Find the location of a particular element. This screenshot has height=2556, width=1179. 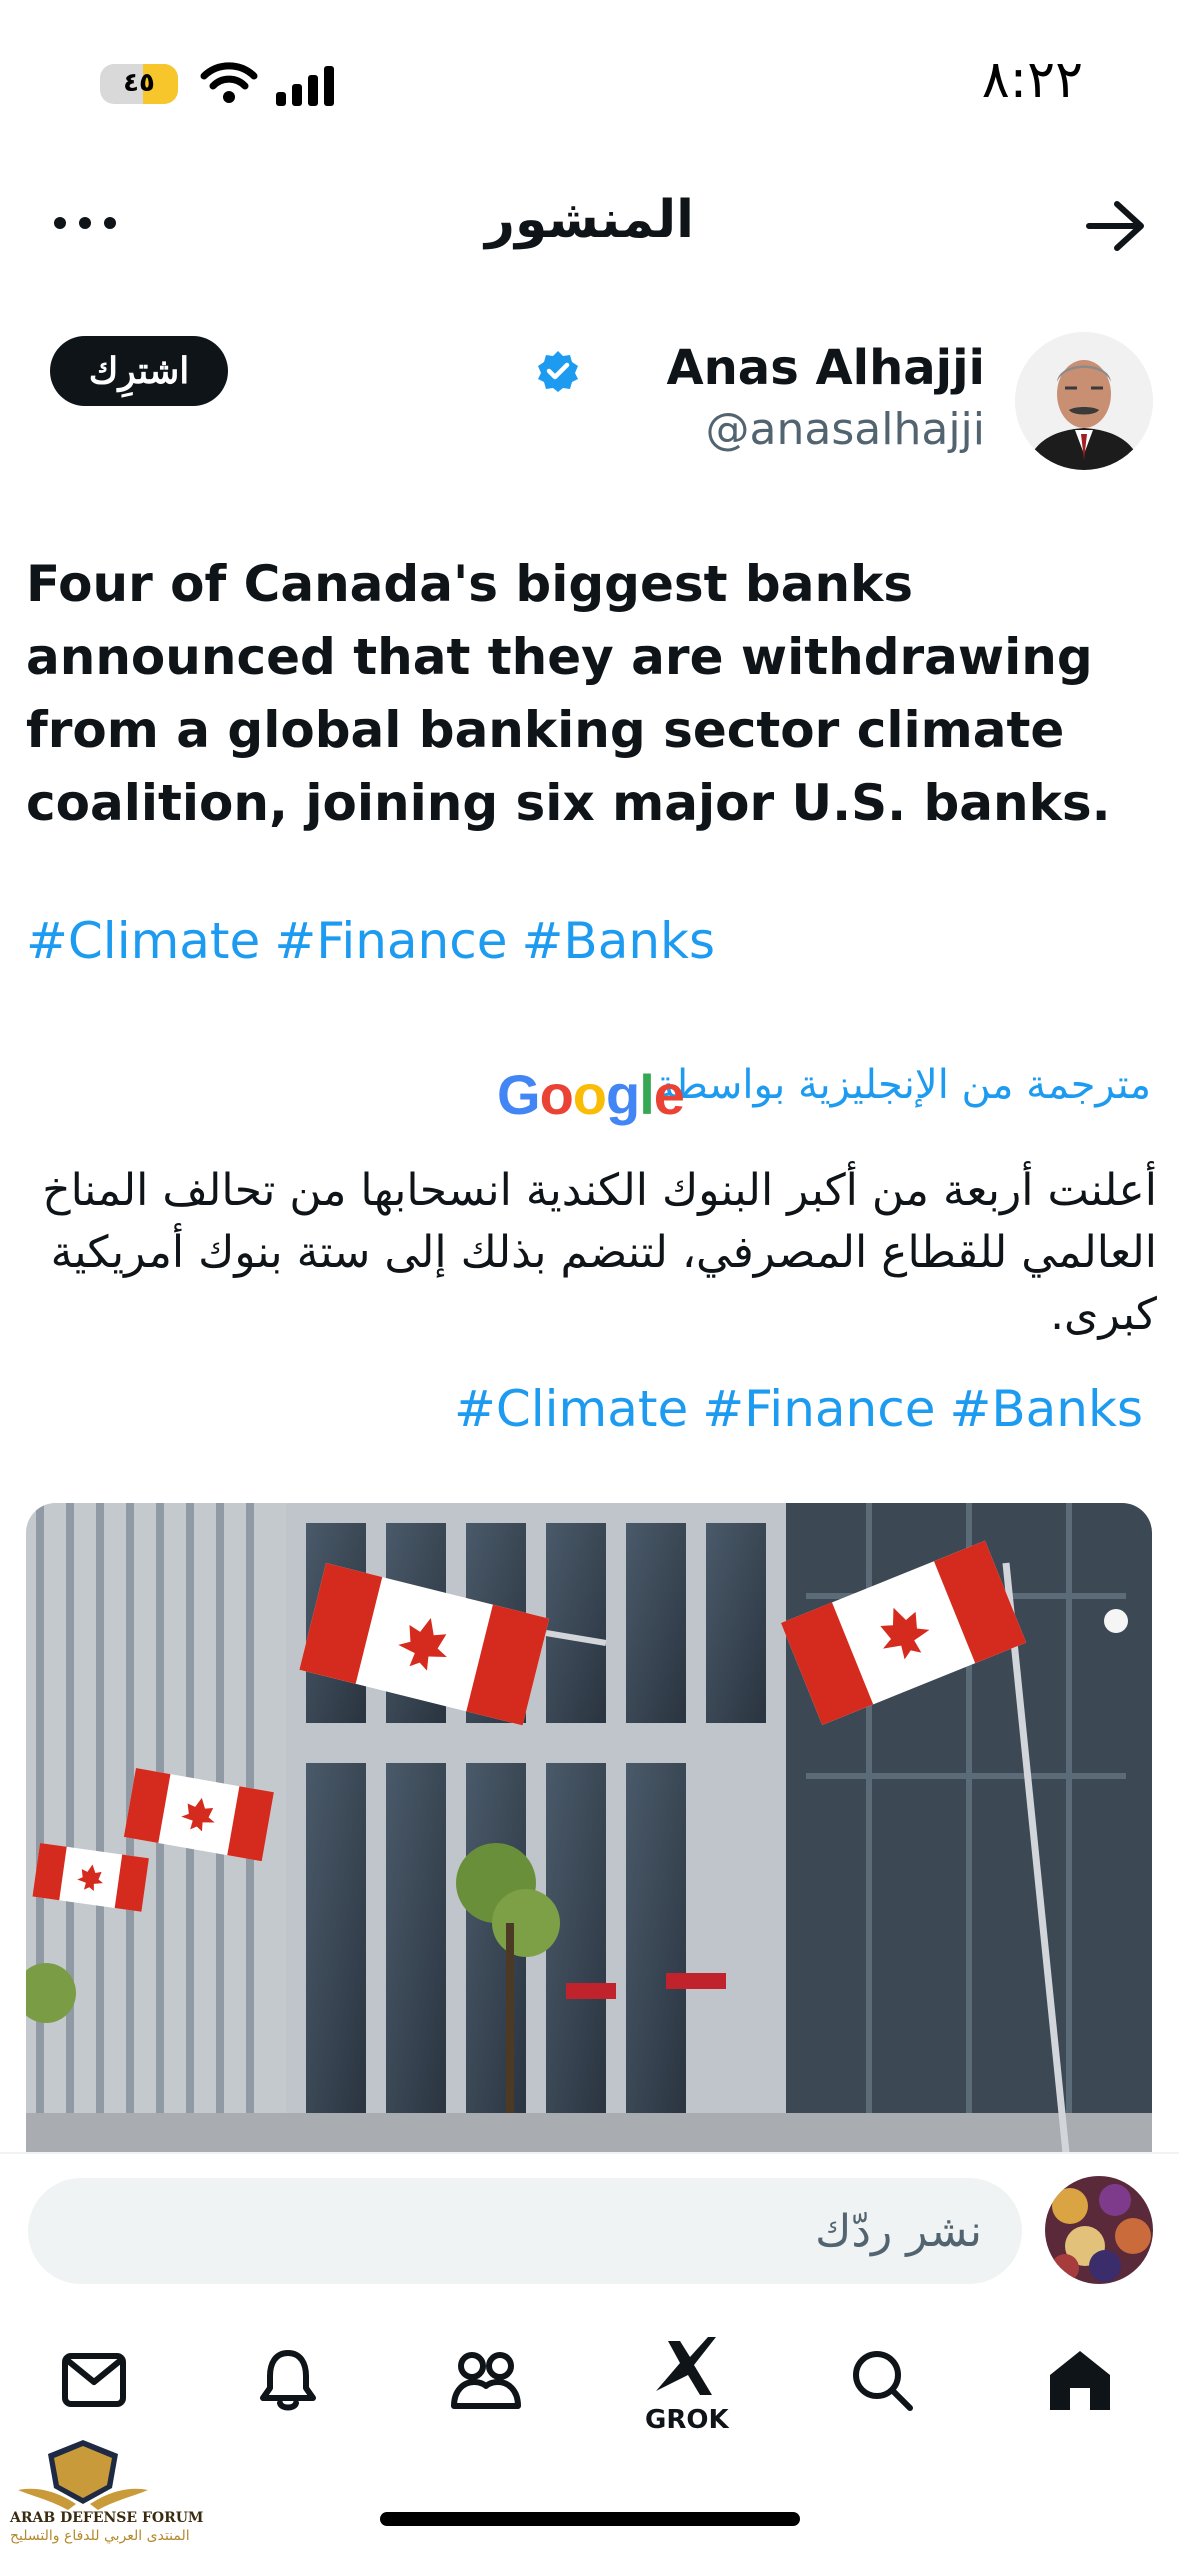

cellular-signal-icon is located at coordinates (305, 86).